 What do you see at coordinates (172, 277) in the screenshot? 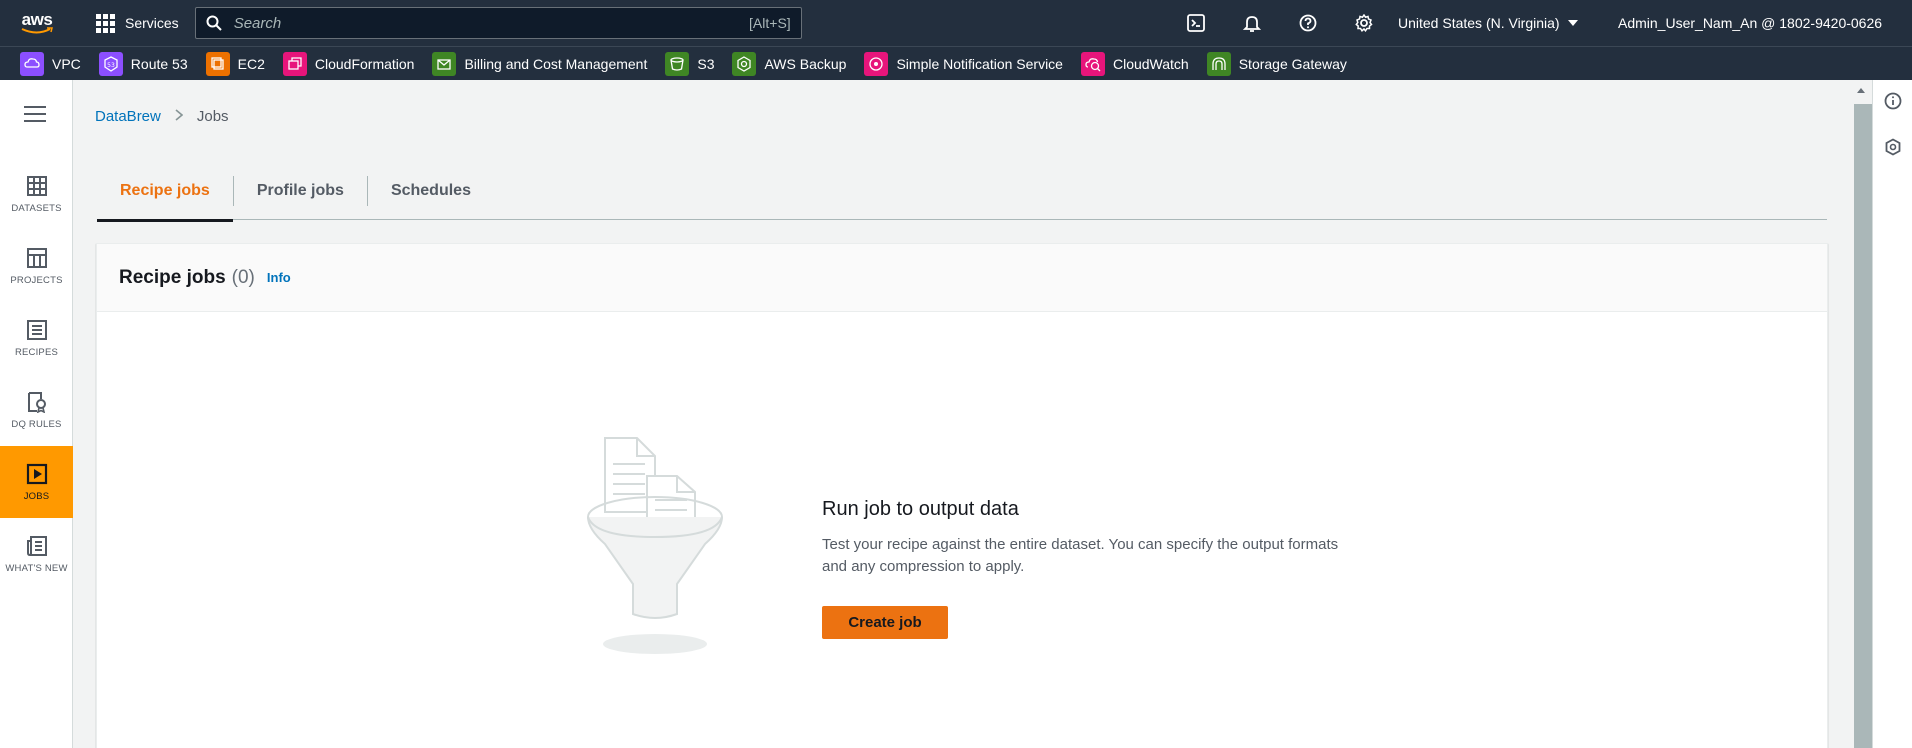
I see `container-title: Recipe jobs` at bounding box center [172, 277].